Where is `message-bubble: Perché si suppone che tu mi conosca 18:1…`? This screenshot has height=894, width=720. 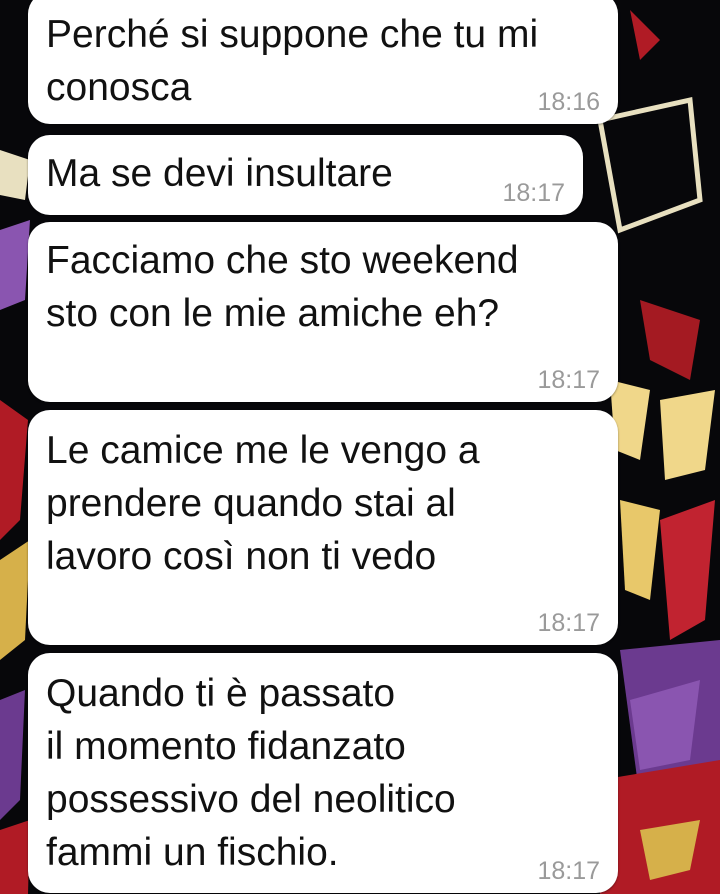 message-bubble: Perché si suppone che tu mi conosca 18:1… is located at coordinates (323, 62).